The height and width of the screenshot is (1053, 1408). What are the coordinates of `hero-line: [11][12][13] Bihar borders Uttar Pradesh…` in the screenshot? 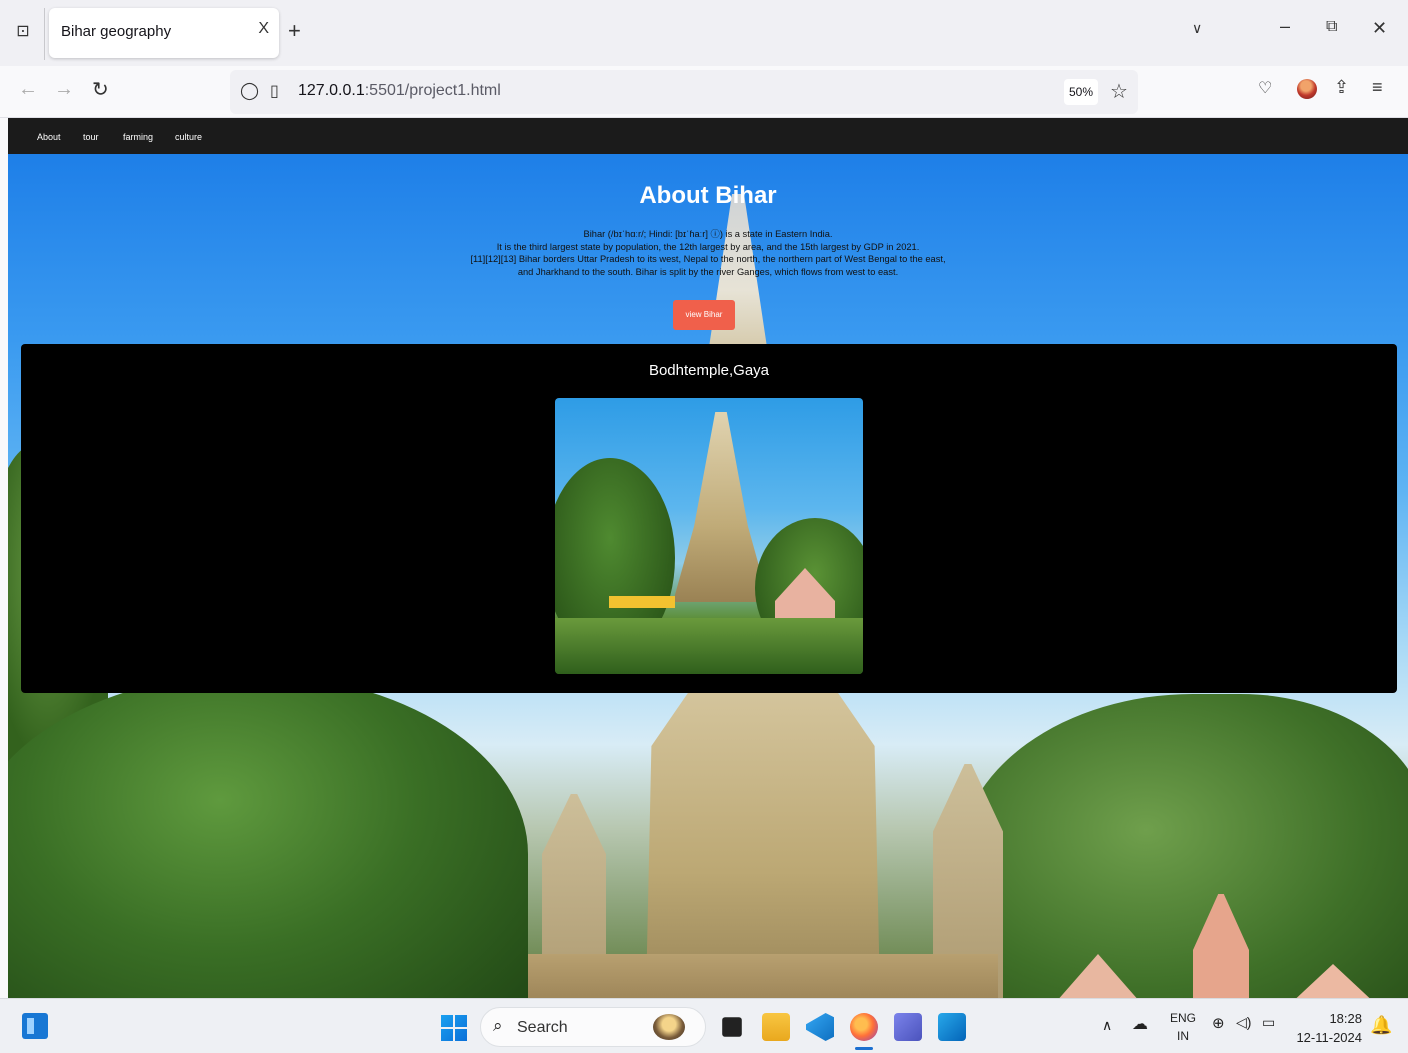 It's located at (708, 259).